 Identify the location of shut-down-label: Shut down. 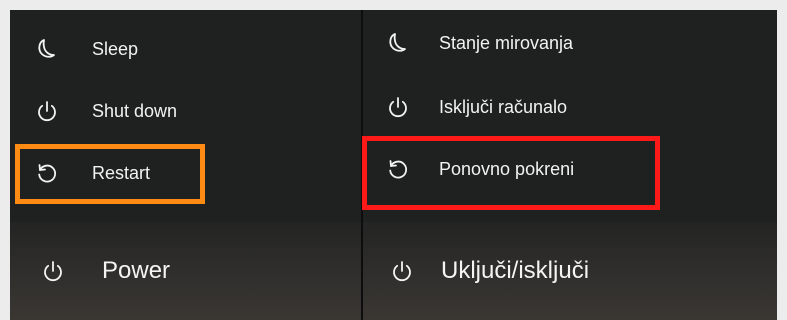
(135, 110).